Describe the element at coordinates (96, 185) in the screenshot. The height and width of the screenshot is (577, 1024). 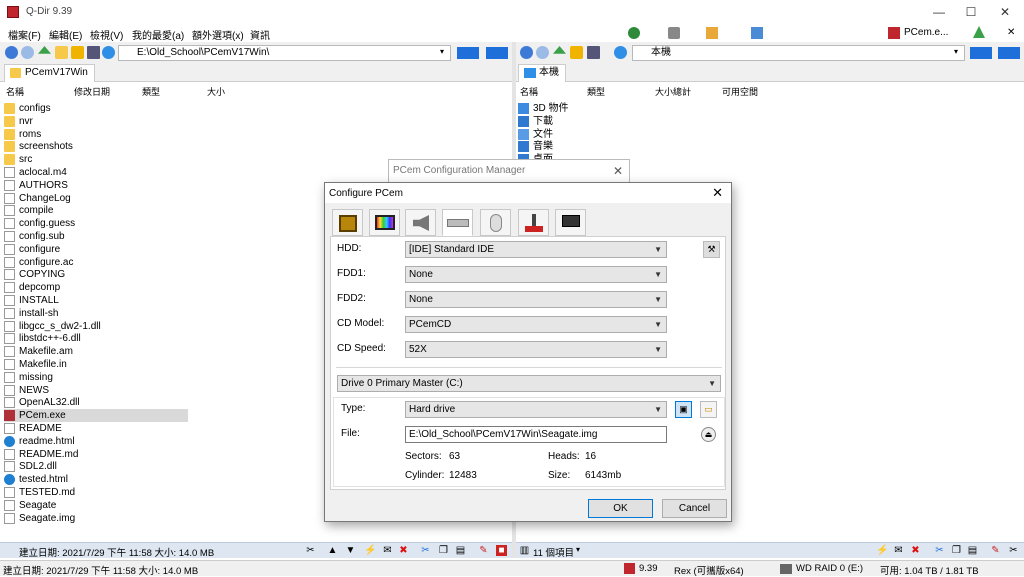
I see `list-item: AUTHORS` at that location.